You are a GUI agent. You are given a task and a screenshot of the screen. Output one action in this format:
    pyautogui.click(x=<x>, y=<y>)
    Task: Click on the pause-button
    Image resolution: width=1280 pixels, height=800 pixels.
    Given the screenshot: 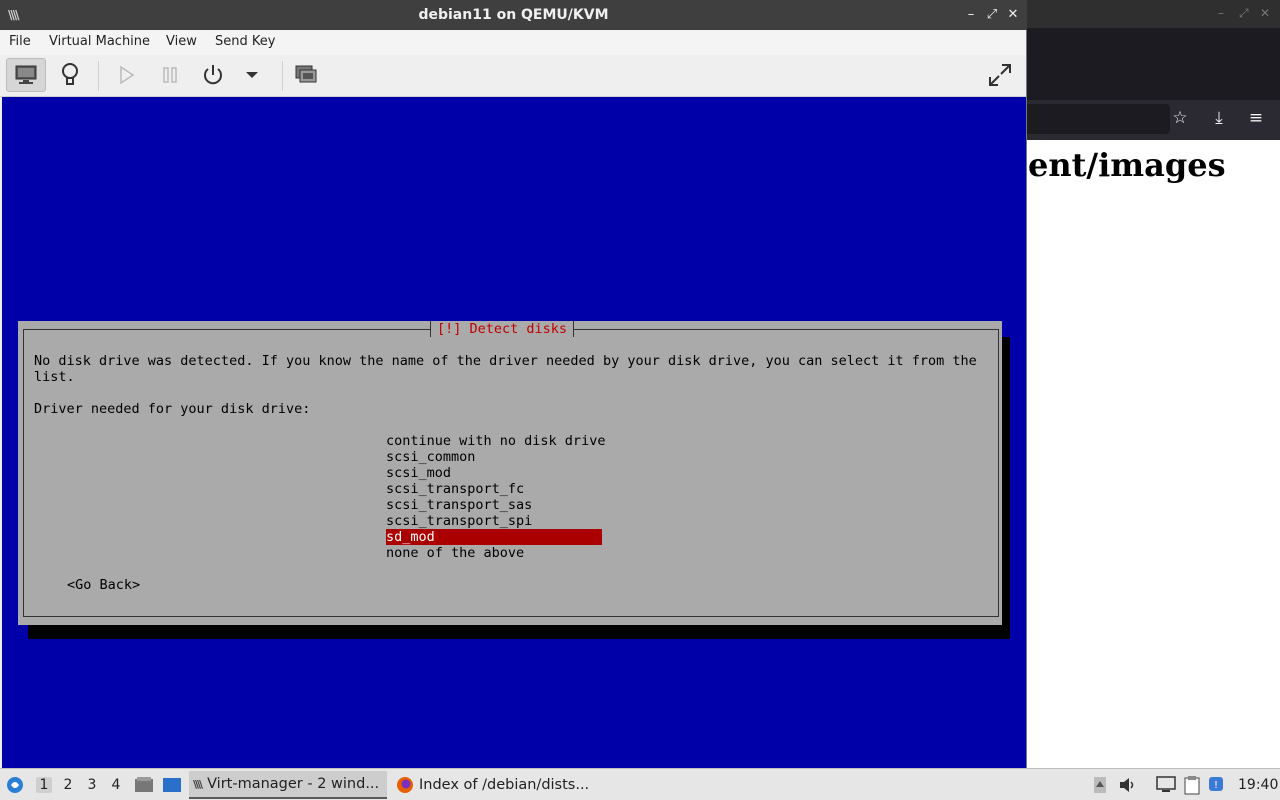 What is the action you would take?
    pyautogui.click(x=170, y=75)
    